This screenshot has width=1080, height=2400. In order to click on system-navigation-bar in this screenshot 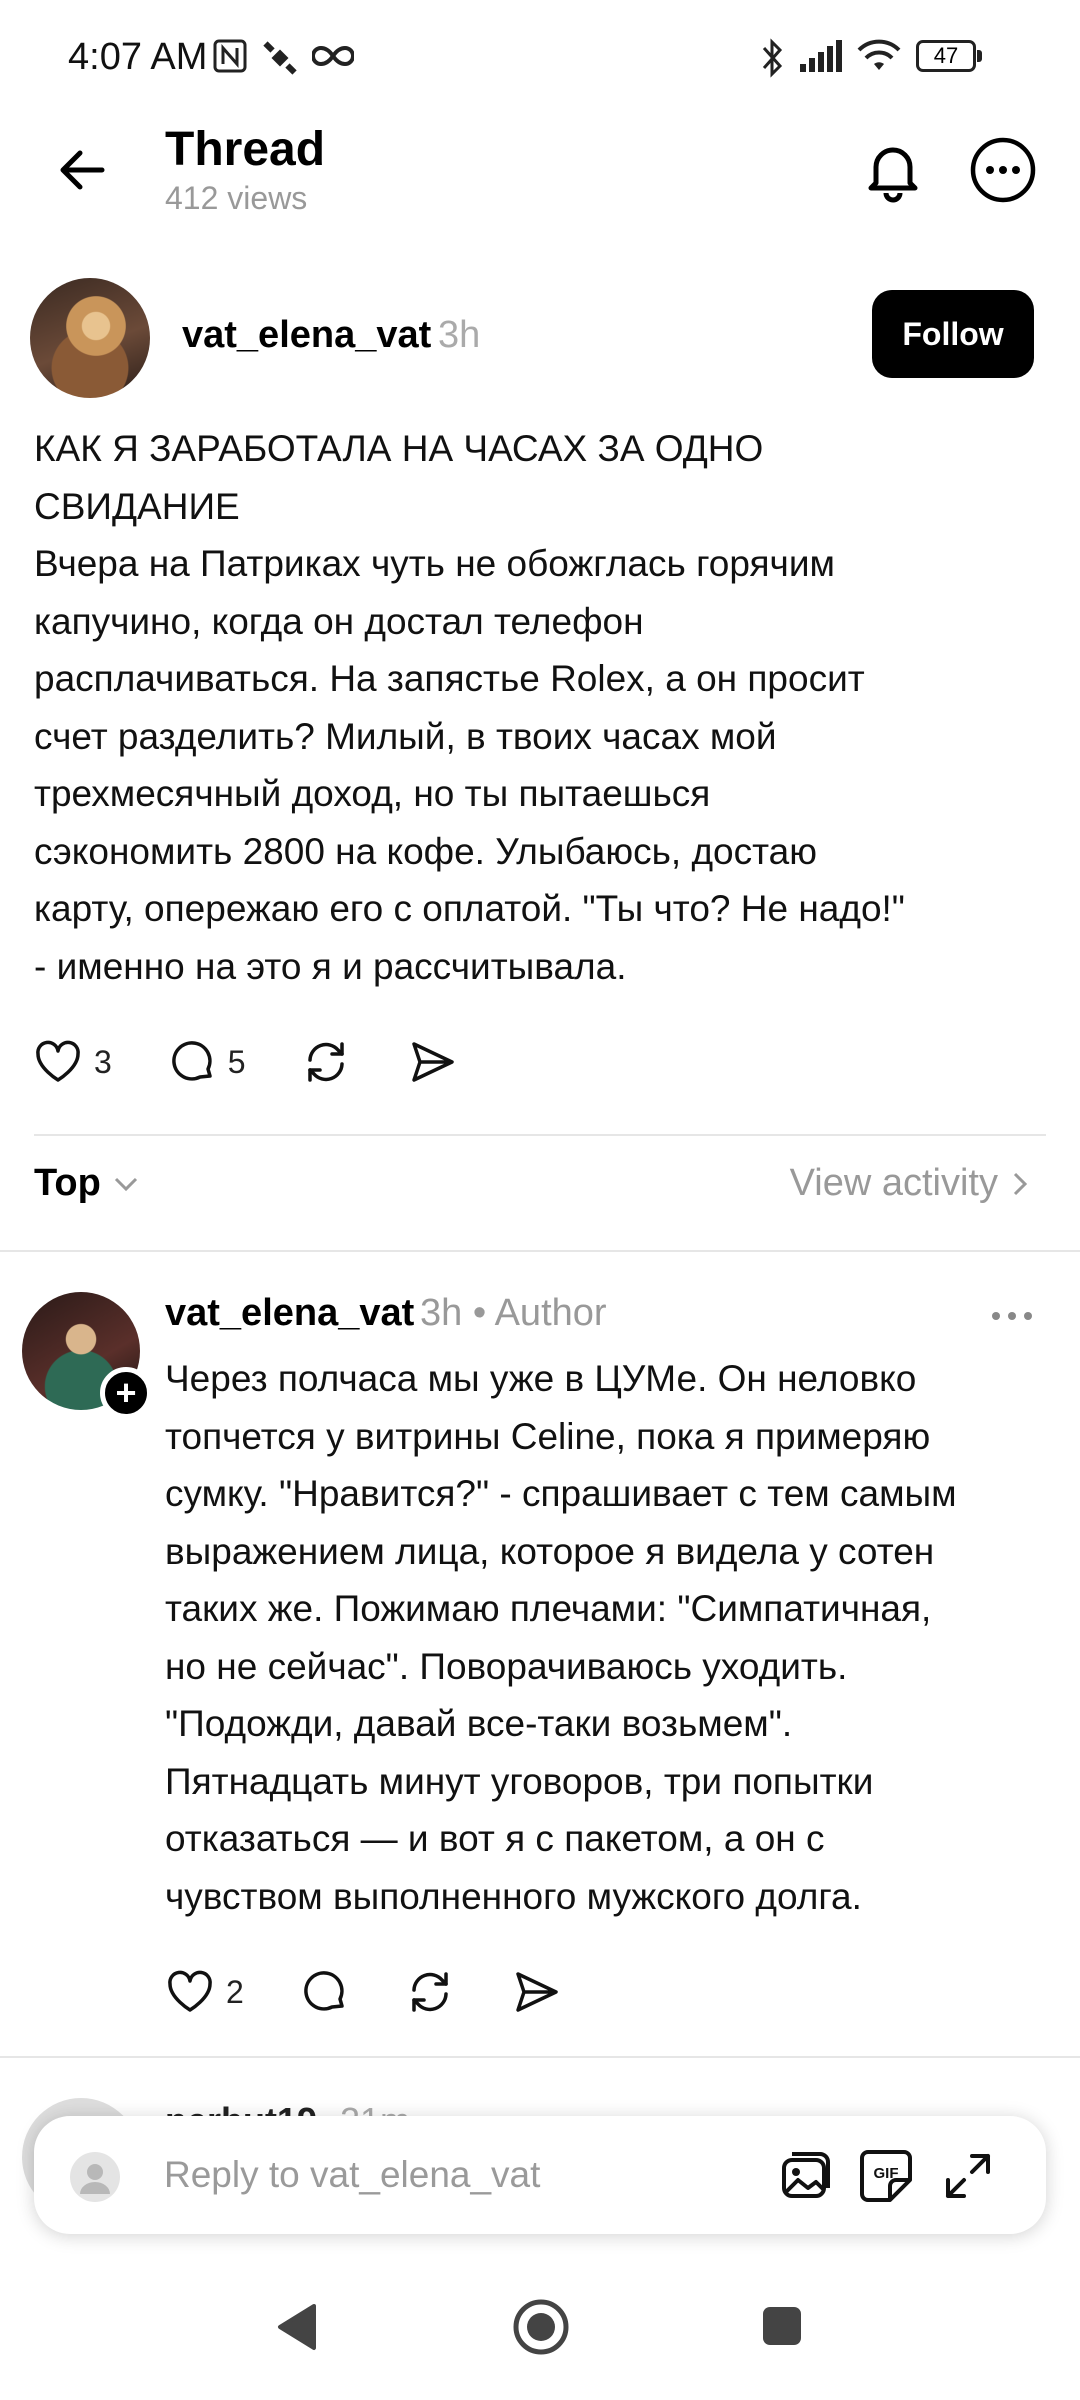, I will do `click(540, 2335)`.